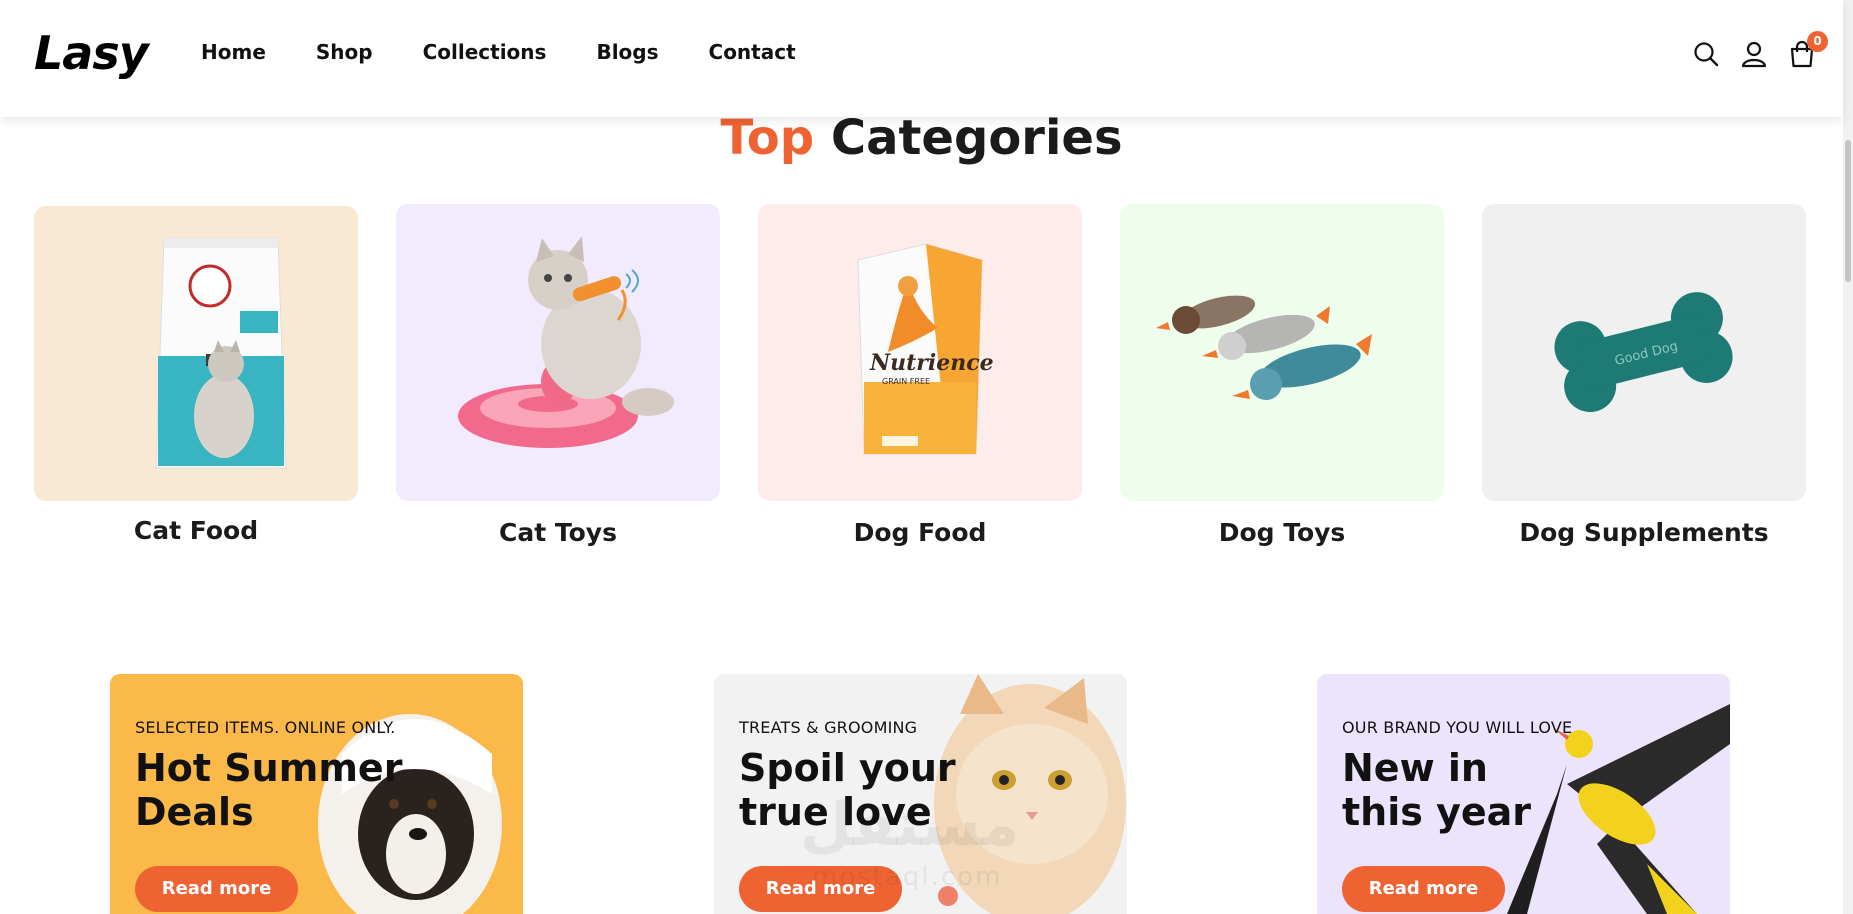  I want to click on cart-count-badge: 0, so click(1817, 41).